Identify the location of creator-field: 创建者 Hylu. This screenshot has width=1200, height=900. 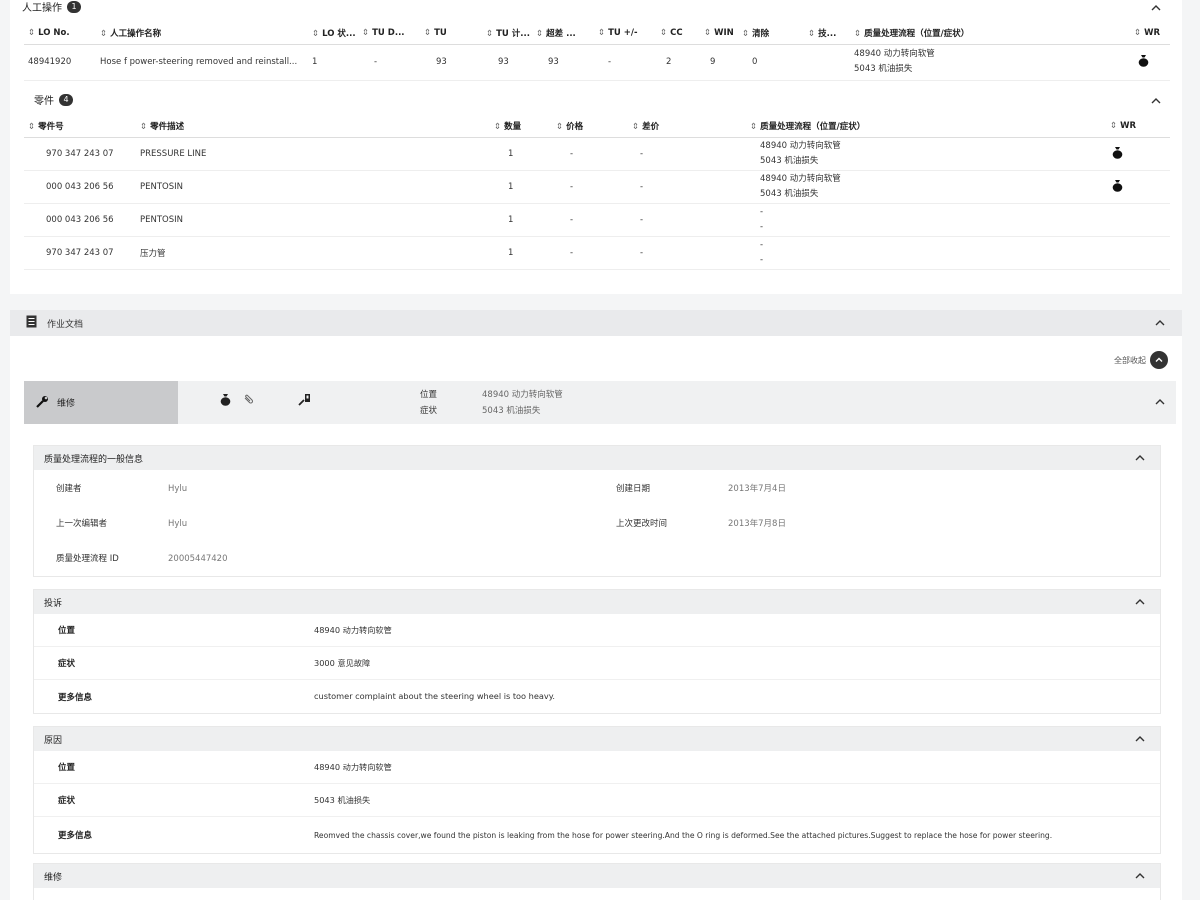
(121, 488).